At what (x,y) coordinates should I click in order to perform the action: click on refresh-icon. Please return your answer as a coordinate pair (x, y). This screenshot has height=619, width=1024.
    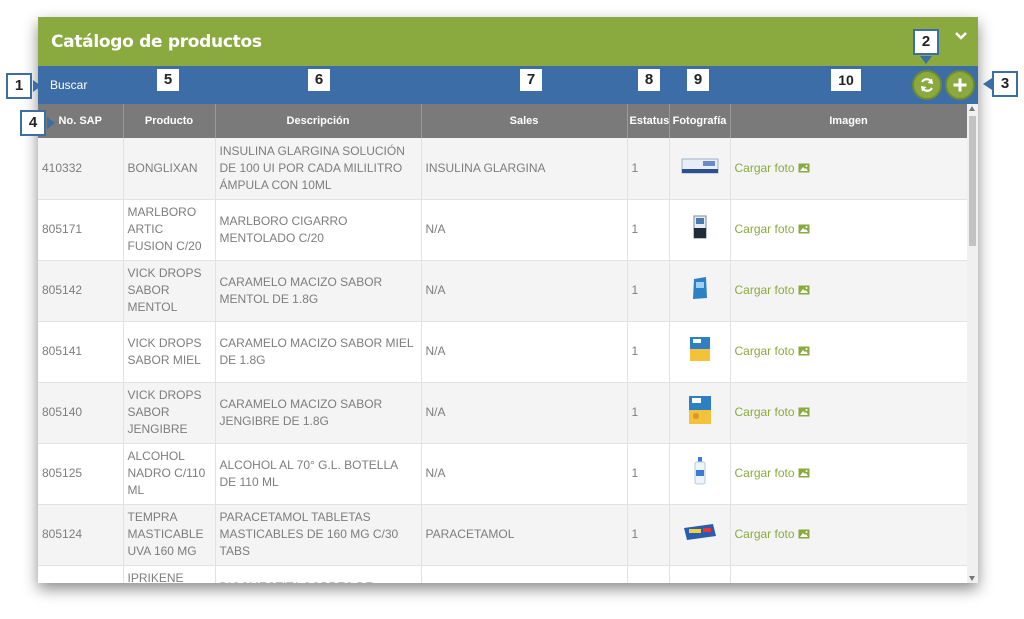
    Looking at the image, I should click on (927, 85).